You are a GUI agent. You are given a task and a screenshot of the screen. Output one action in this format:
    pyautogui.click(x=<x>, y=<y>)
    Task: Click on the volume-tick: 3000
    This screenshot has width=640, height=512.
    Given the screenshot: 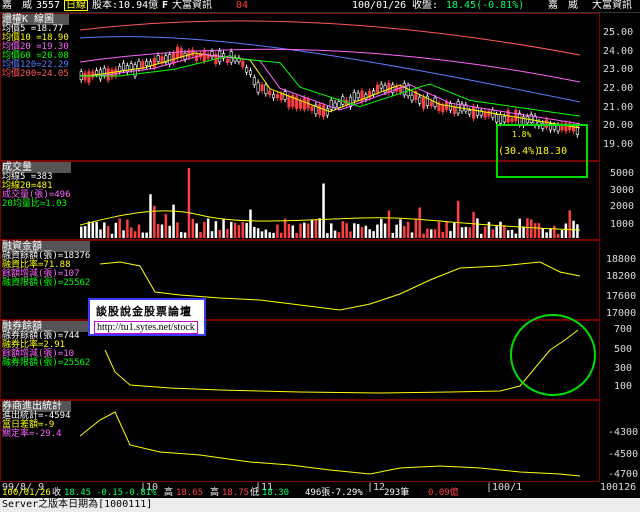 What is the action you would take?
    pyautogui.click(x=622, y=190)
    